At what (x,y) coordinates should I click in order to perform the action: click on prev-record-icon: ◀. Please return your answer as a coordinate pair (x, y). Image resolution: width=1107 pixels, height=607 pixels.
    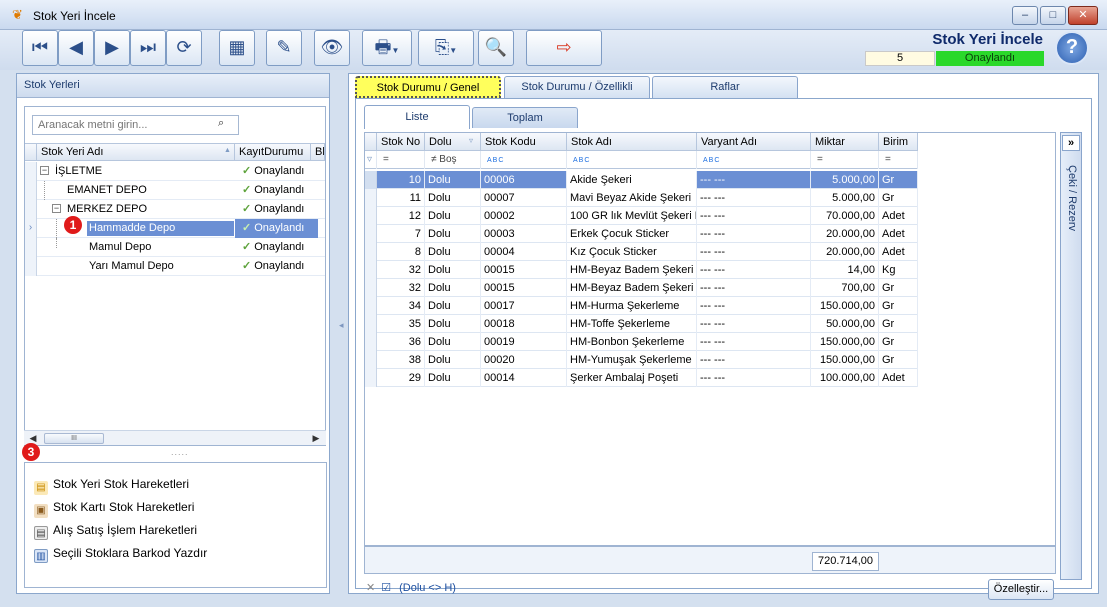
    Looking at the image, I should click on (76, 48).